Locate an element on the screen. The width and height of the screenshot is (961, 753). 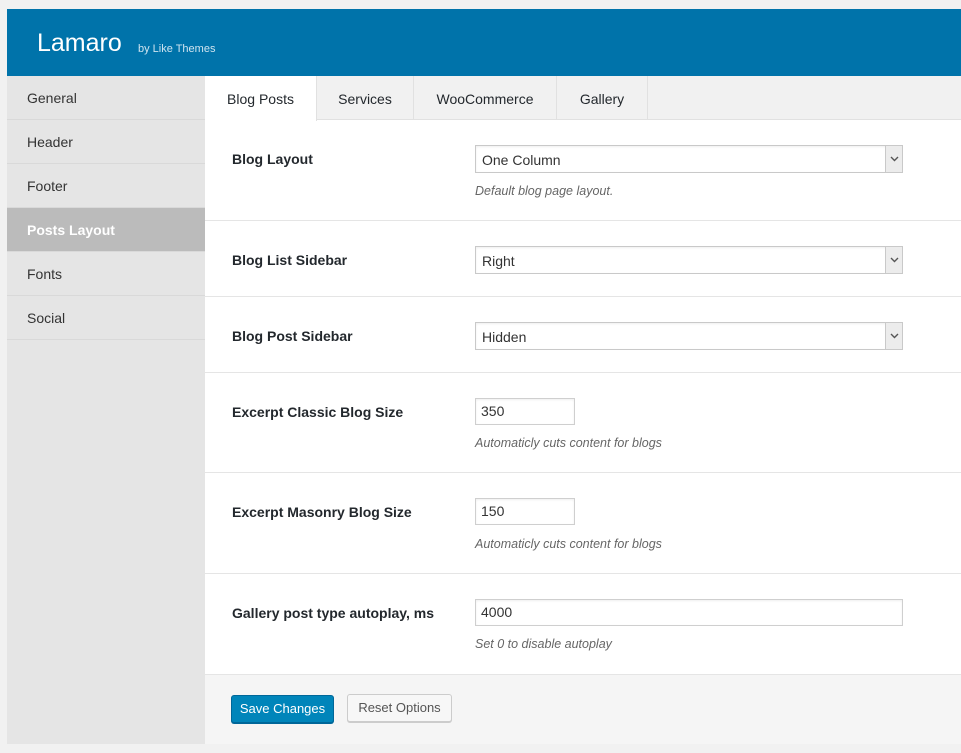
blog-list-sidebar-value: Right is located at coordinates (498, 261).